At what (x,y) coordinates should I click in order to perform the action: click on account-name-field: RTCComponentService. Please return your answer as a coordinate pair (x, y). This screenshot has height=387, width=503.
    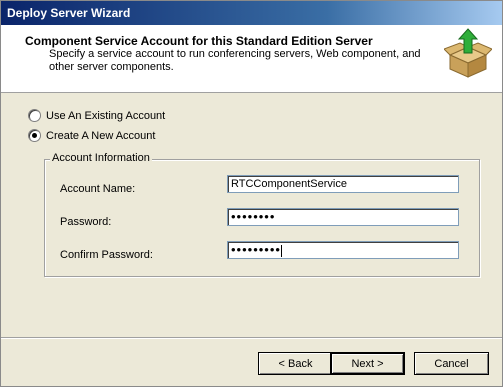
    Looking at the image, I should click on (343, 184).